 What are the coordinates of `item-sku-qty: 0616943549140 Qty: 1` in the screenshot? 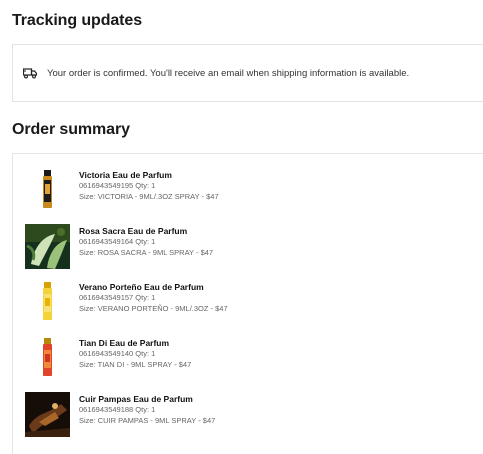 It's located at (117, 353).